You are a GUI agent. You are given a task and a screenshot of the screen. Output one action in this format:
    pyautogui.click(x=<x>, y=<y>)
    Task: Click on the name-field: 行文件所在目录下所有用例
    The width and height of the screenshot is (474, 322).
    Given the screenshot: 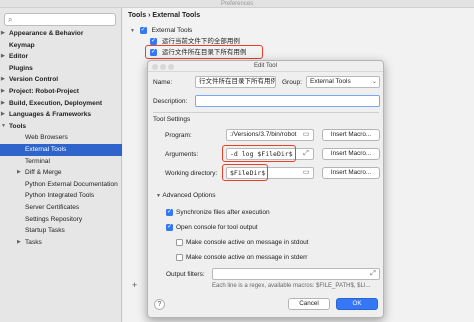 What is the action you would take?
    pyautogui.click(x=235, y=82)
    